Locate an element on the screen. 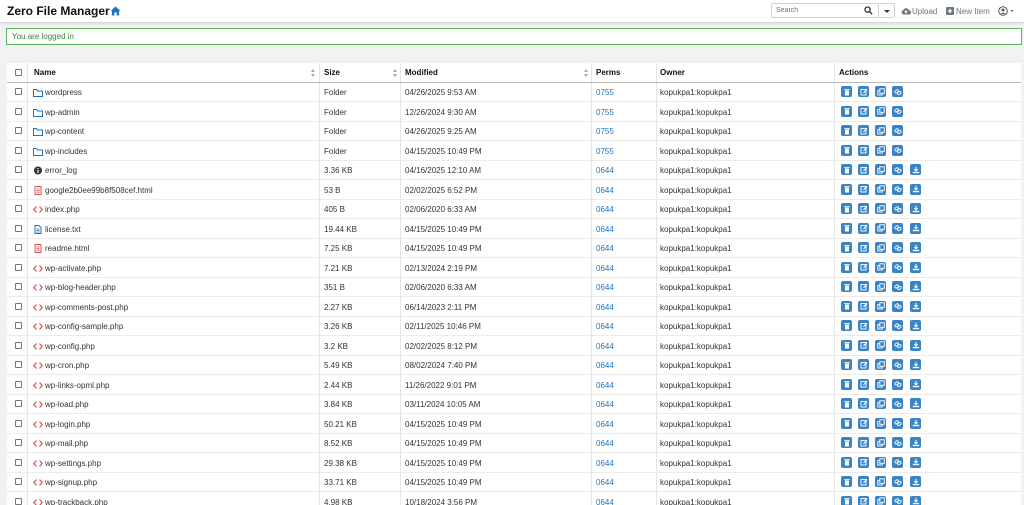 This screenshot has height=505, width=1024. column-header-name: Name is located at coordinates (45, 72).